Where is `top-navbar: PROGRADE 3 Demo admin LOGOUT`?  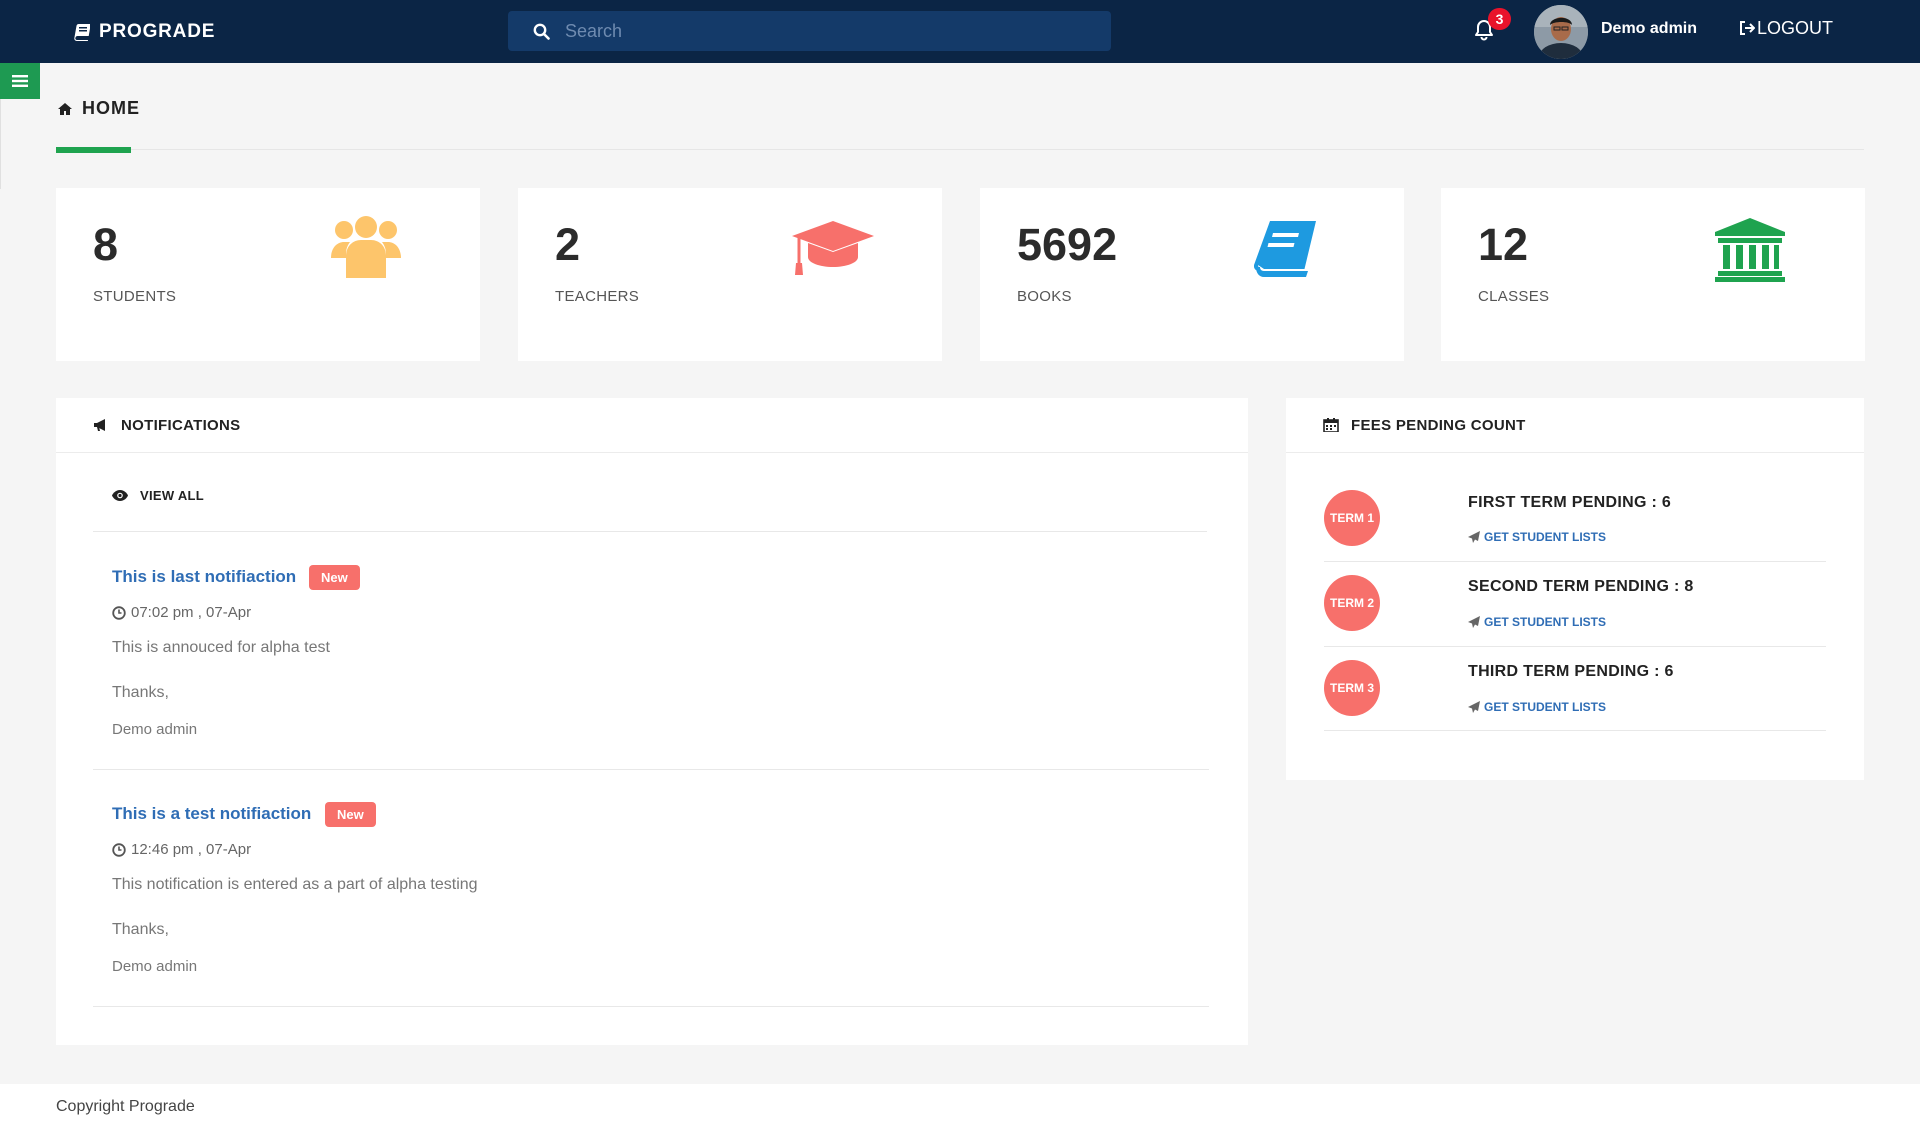
top-navbar: PROGRADE 3 Demo admin LOGOUT is located at coordinates (960, 31).